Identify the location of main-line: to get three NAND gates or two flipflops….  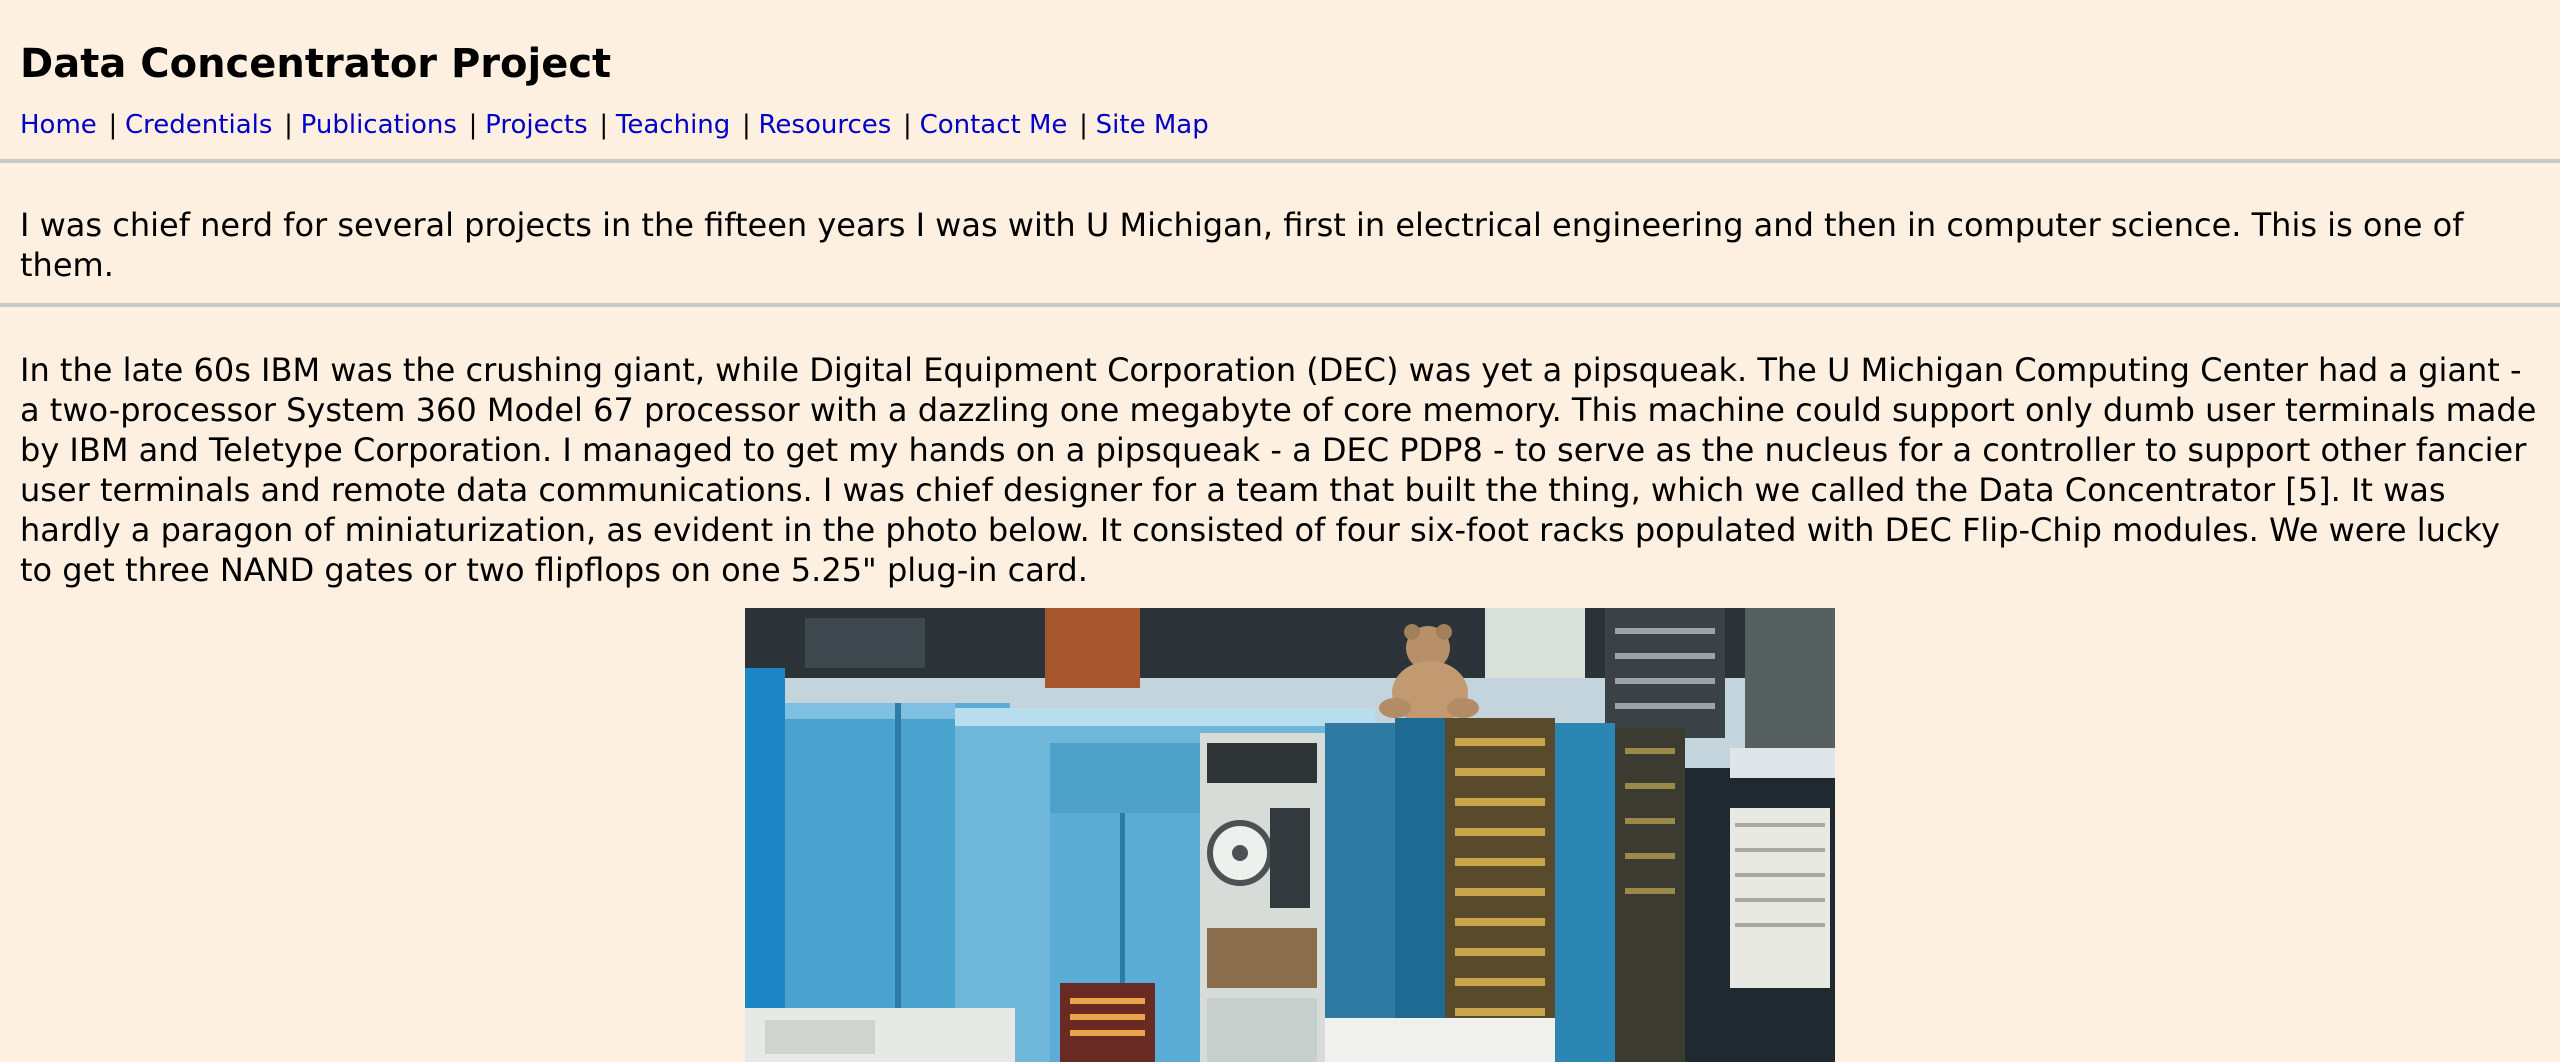
(554, 570).